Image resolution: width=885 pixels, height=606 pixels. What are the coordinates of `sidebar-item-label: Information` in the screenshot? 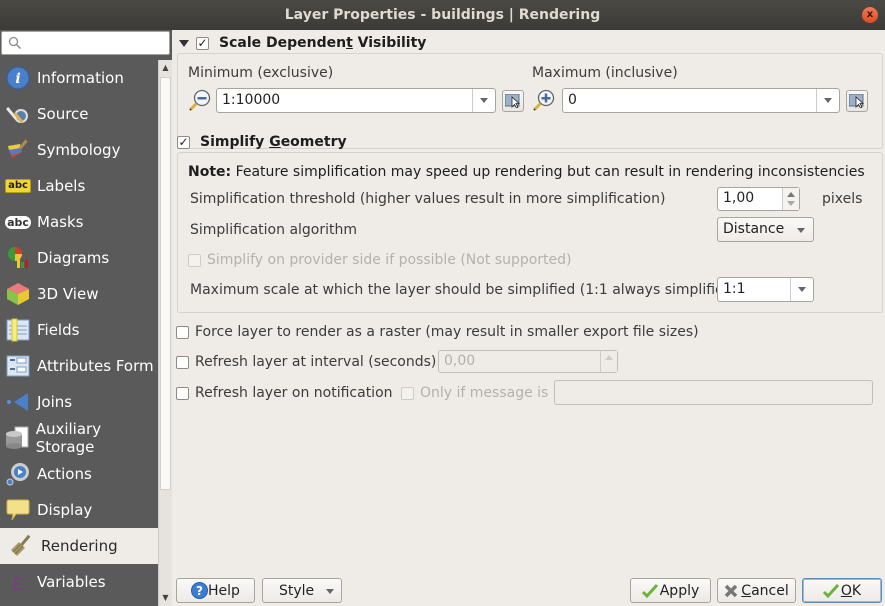 It's located at (80, 78).